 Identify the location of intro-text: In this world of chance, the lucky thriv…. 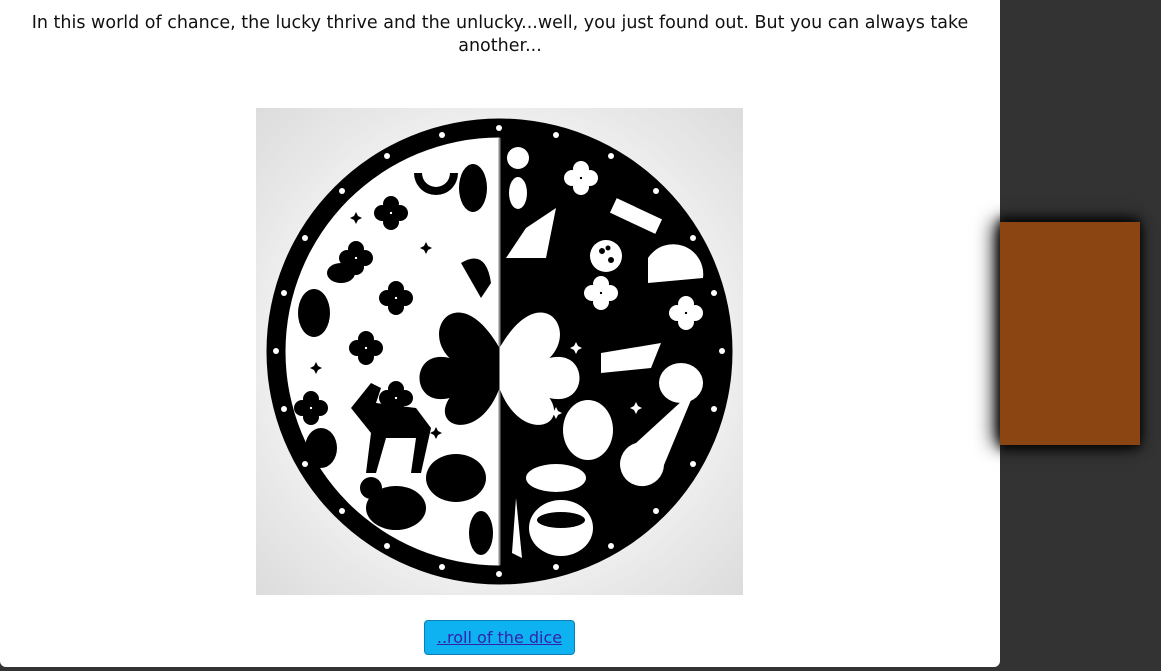
(500, 34).